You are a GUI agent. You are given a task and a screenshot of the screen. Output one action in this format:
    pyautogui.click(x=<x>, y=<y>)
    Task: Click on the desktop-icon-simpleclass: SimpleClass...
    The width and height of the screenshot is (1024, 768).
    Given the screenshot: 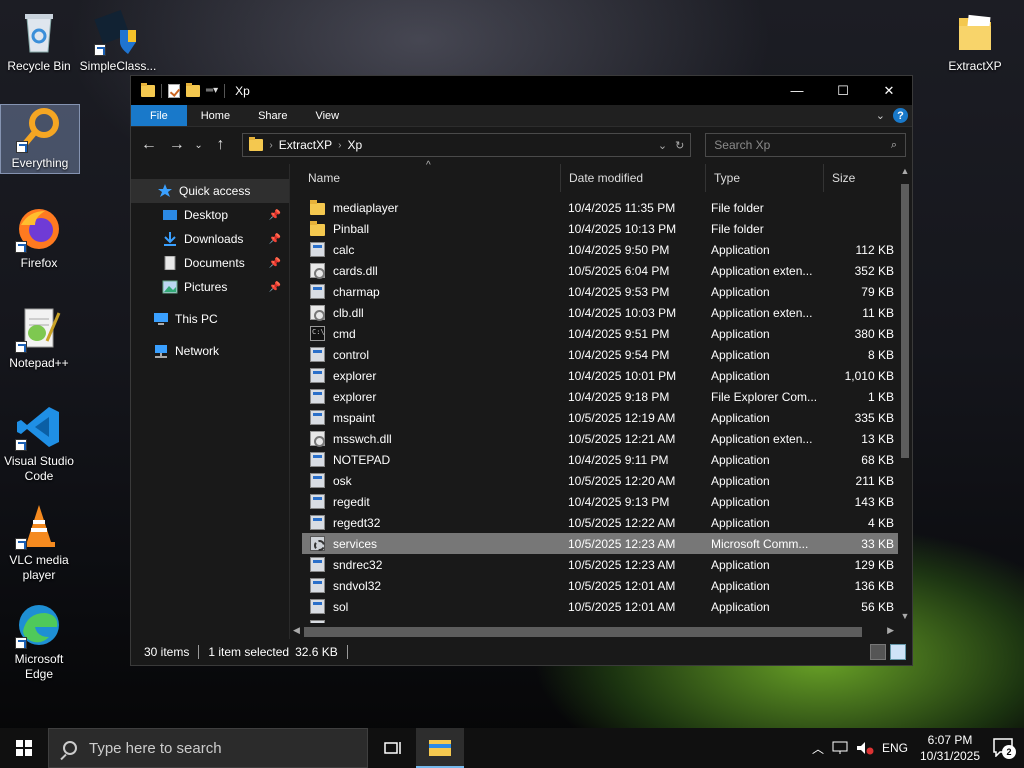 What is the action you would take?
    pyautogui.click(x=118, y=41)
    